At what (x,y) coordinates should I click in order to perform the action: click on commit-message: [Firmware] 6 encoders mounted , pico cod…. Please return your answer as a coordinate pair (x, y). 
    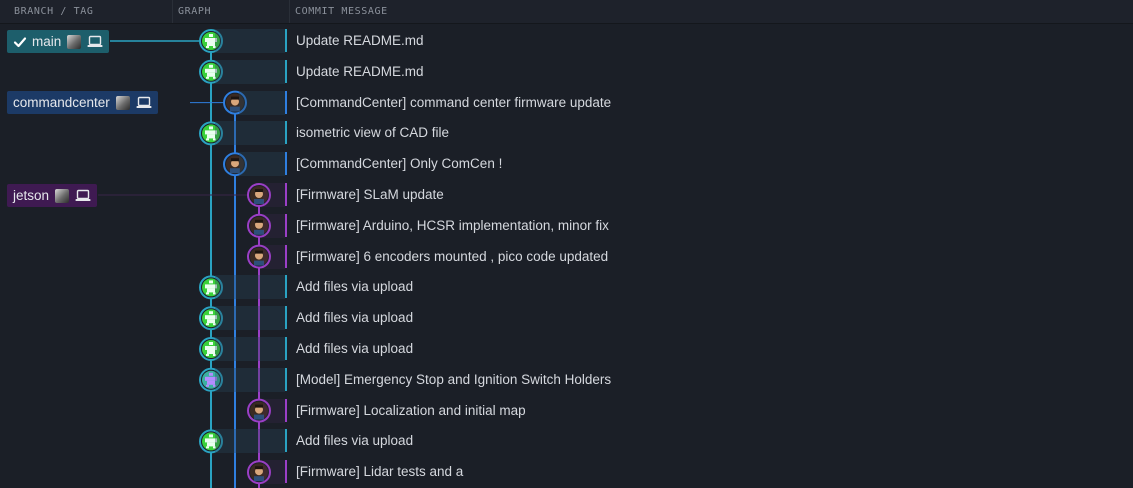
    Looking at the image, I should click on (452, 257).